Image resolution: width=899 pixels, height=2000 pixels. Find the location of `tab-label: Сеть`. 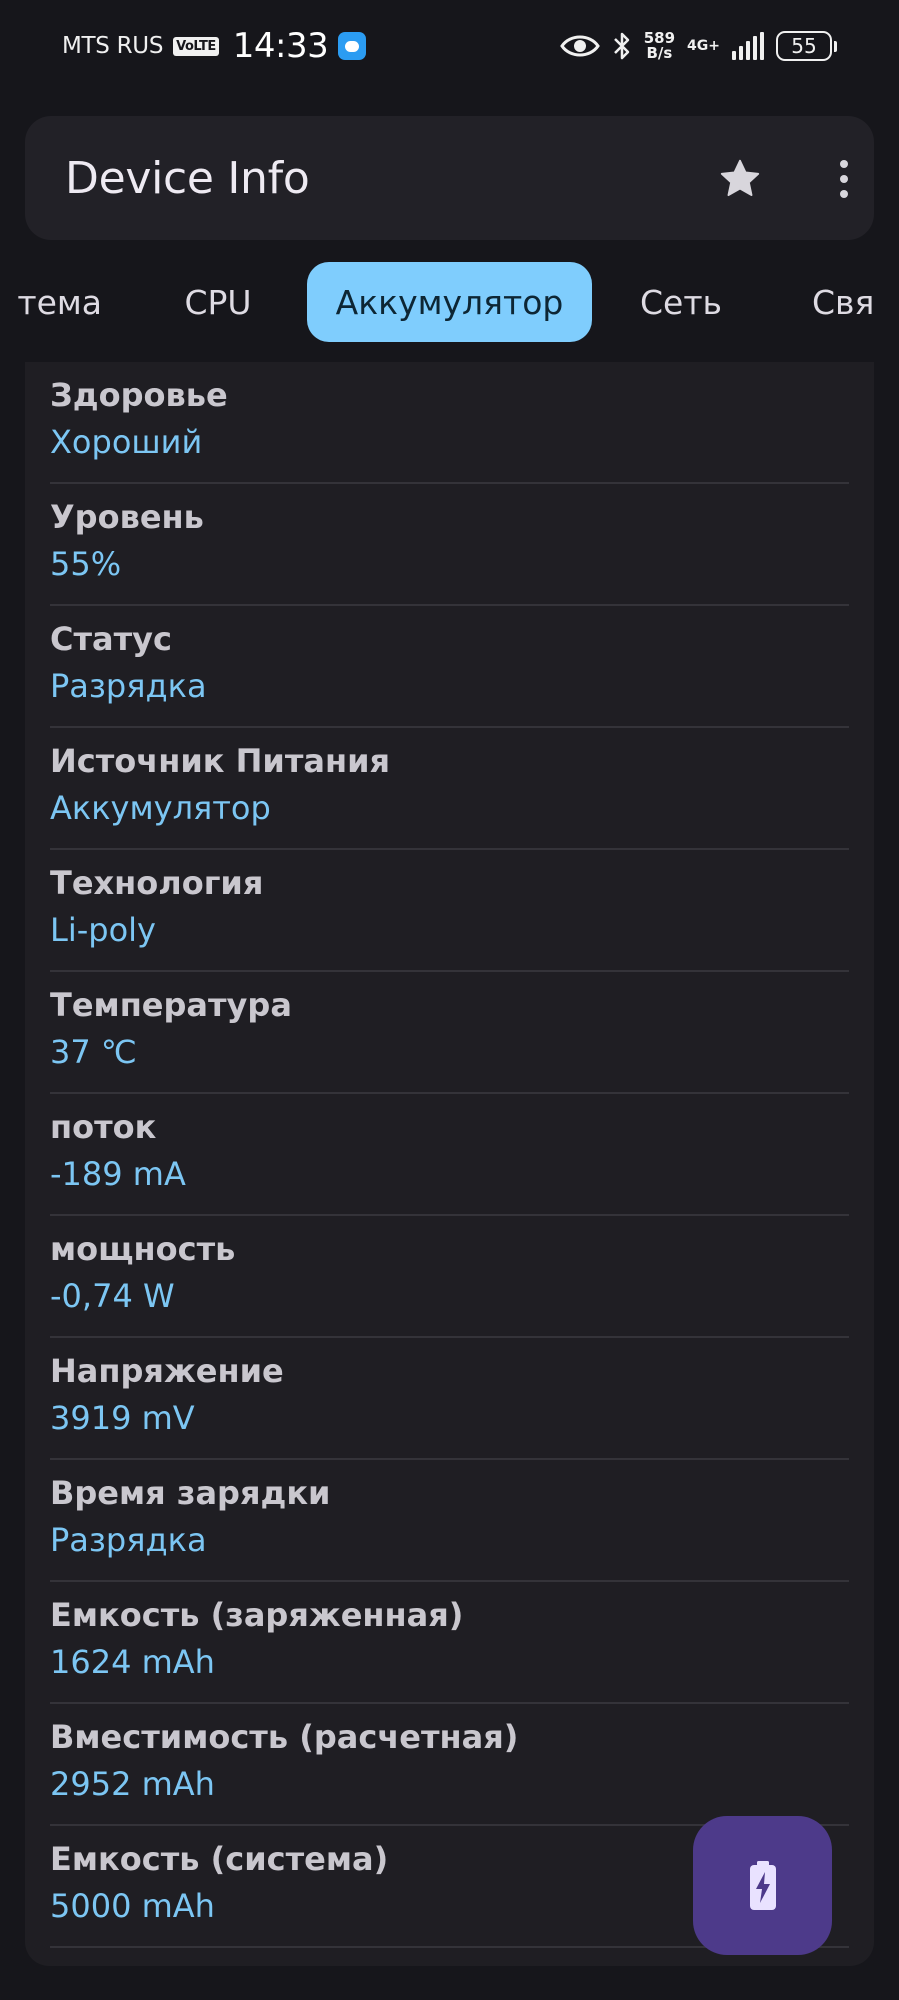

tab-label: Сеть is located at coordinates (681, 302).